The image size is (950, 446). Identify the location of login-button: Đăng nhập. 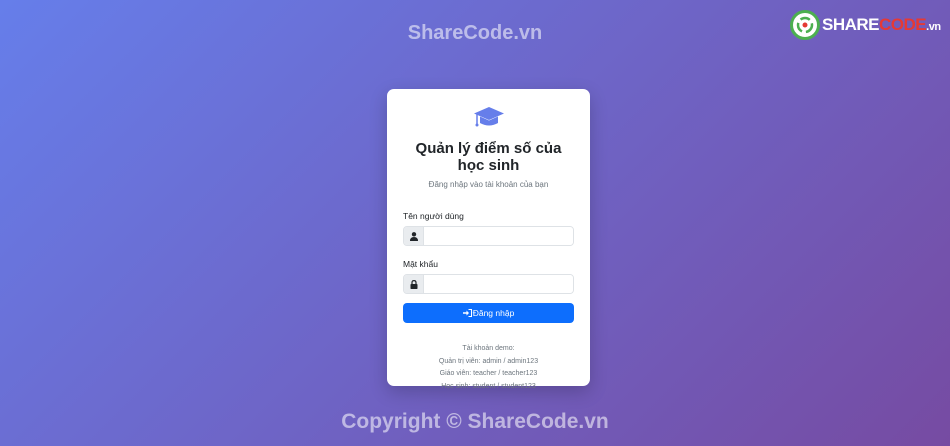
(488, 313).